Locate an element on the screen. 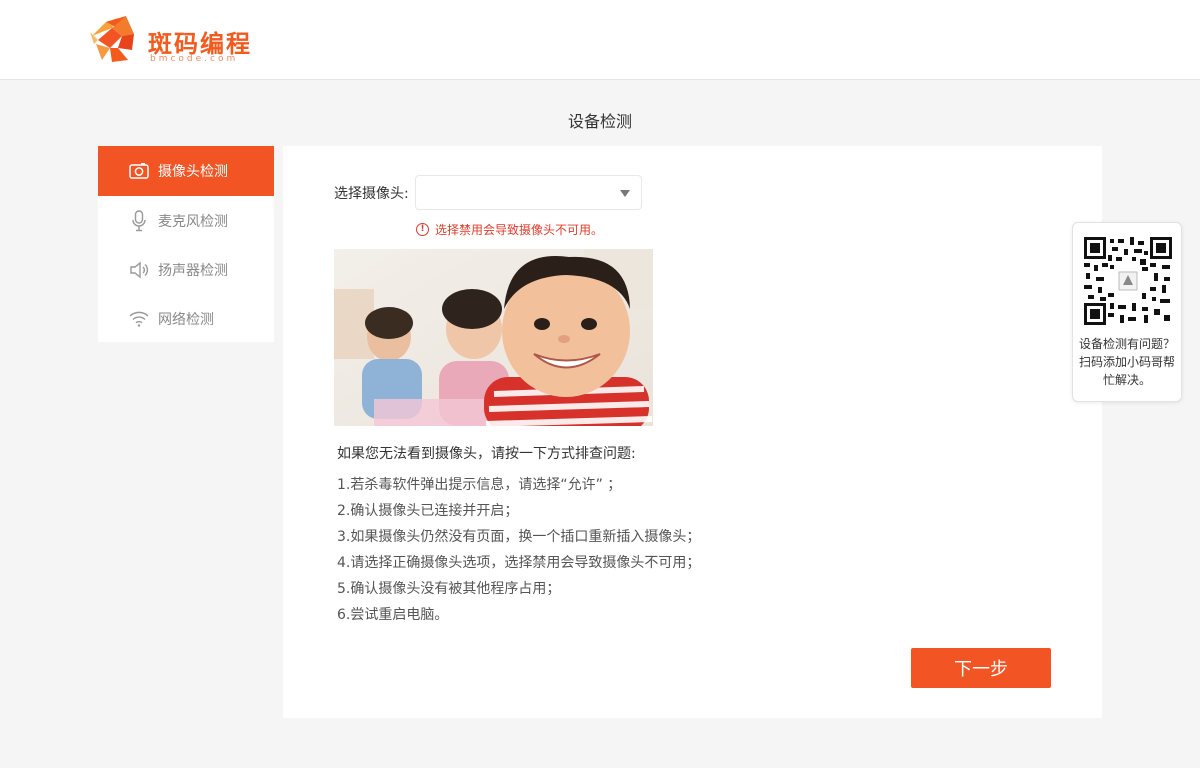 The width and height of the screenshot is (1200, 768). sidebar-item-label: 麦克风检测 is located at coordinates (193, 221).